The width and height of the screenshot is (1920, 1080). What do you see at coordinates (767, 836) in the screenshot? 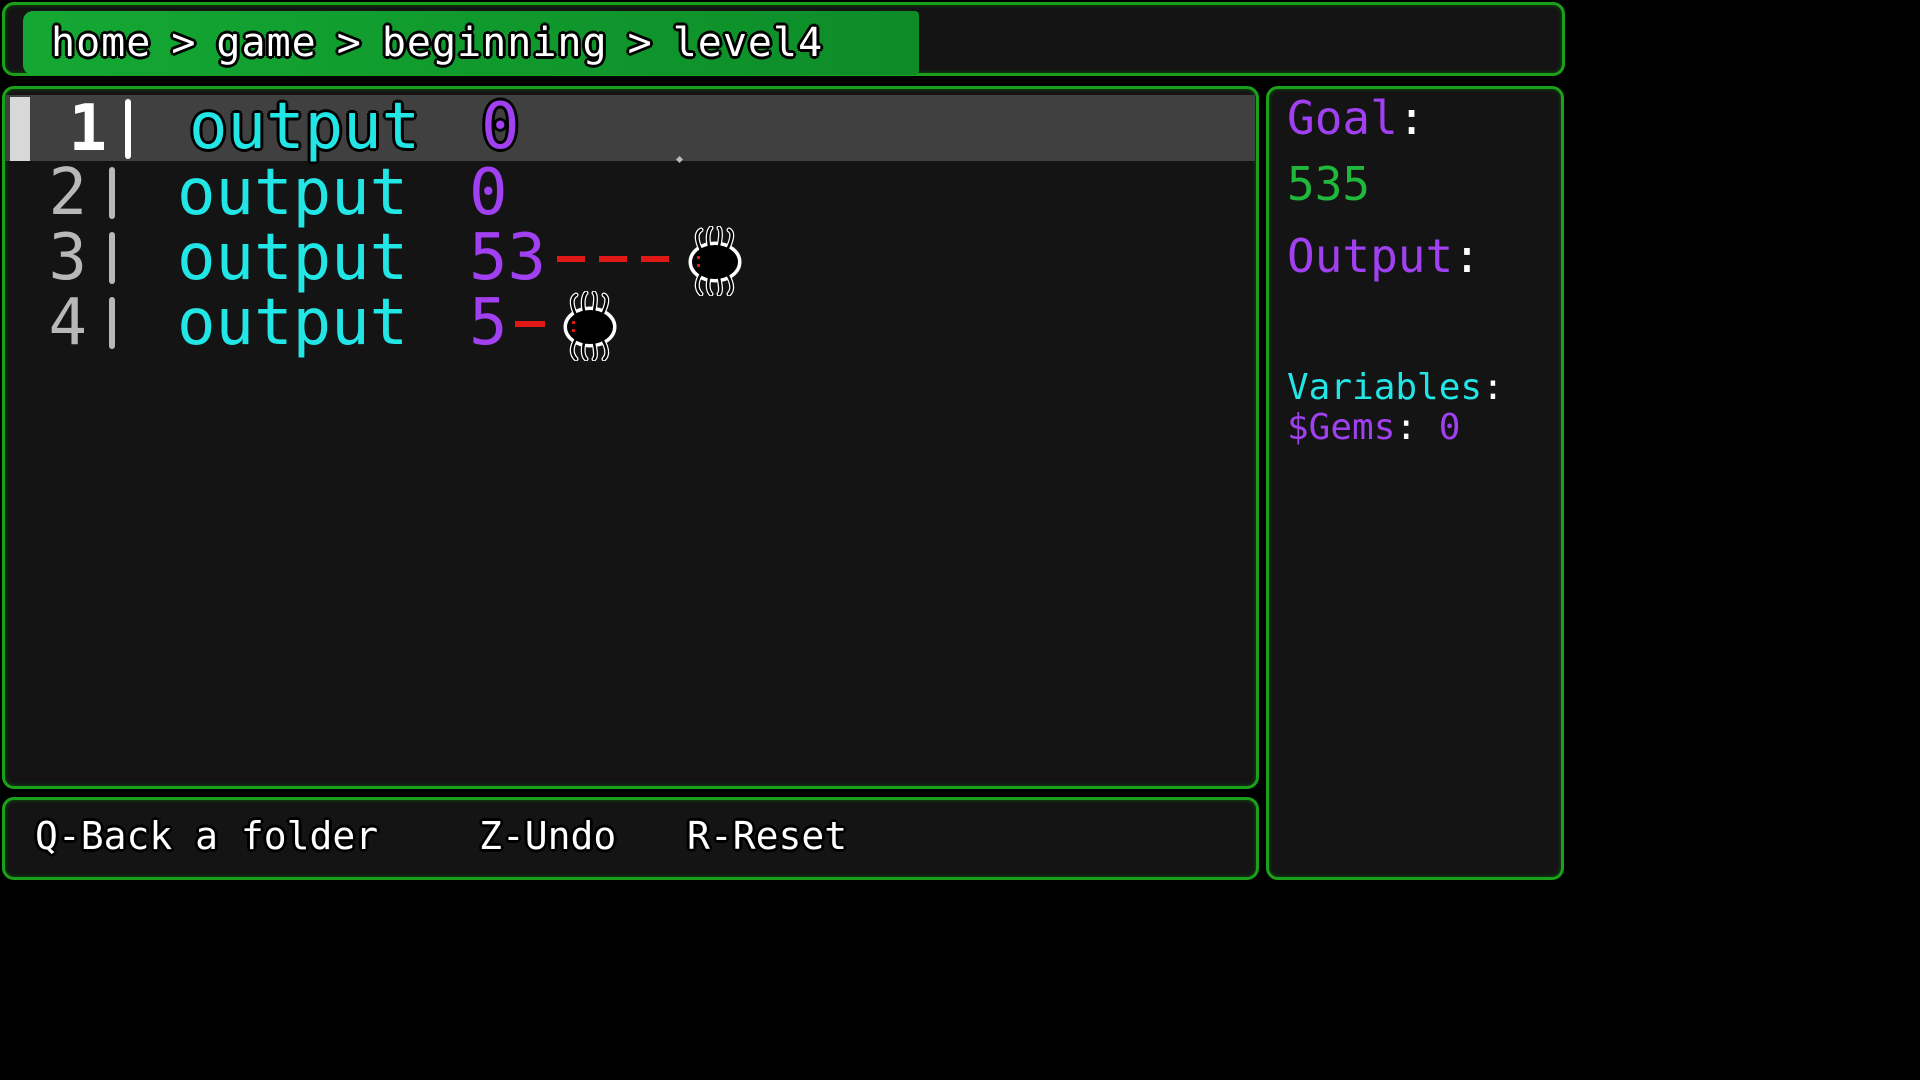
I see `reset-hint: R-Reset` at bounding box center [767, 836].